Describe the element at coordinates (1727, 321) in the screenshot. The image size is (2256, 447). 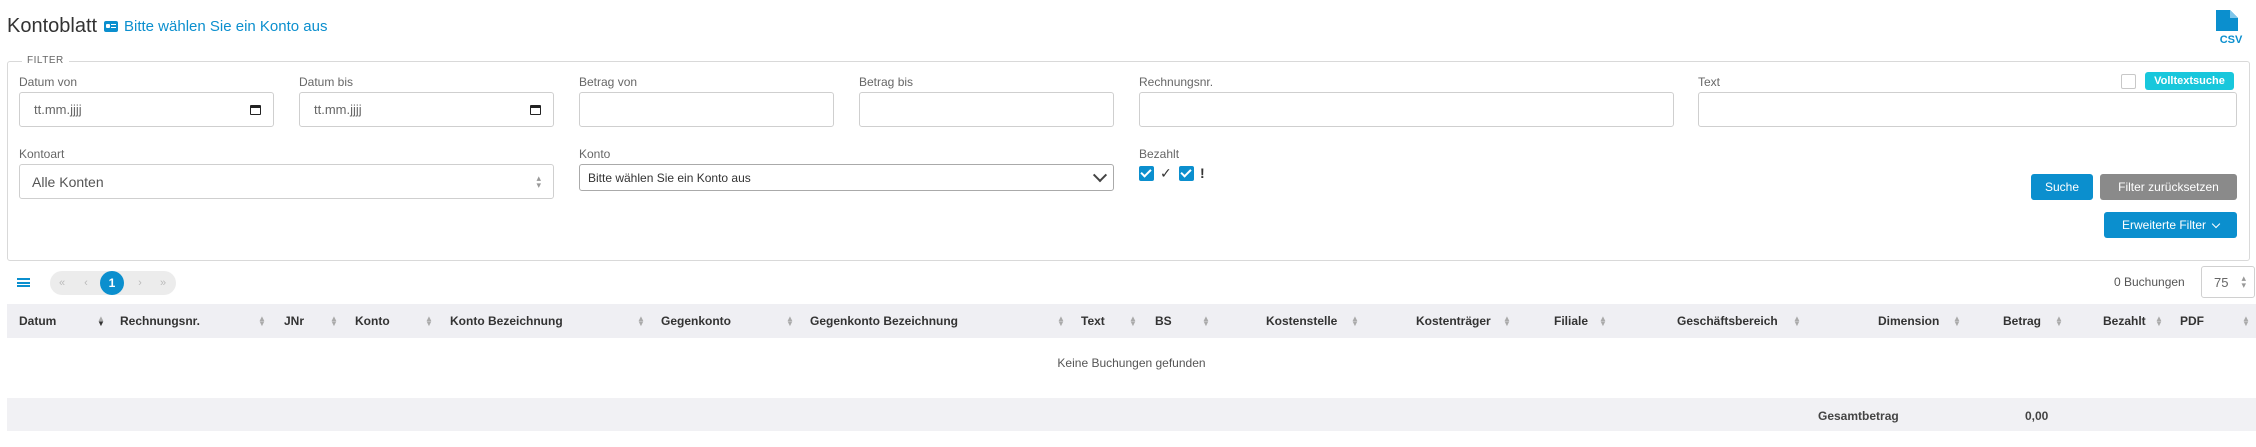
I see `col-header-geschaeftsbereich: Geschäftsbereich` at that location.